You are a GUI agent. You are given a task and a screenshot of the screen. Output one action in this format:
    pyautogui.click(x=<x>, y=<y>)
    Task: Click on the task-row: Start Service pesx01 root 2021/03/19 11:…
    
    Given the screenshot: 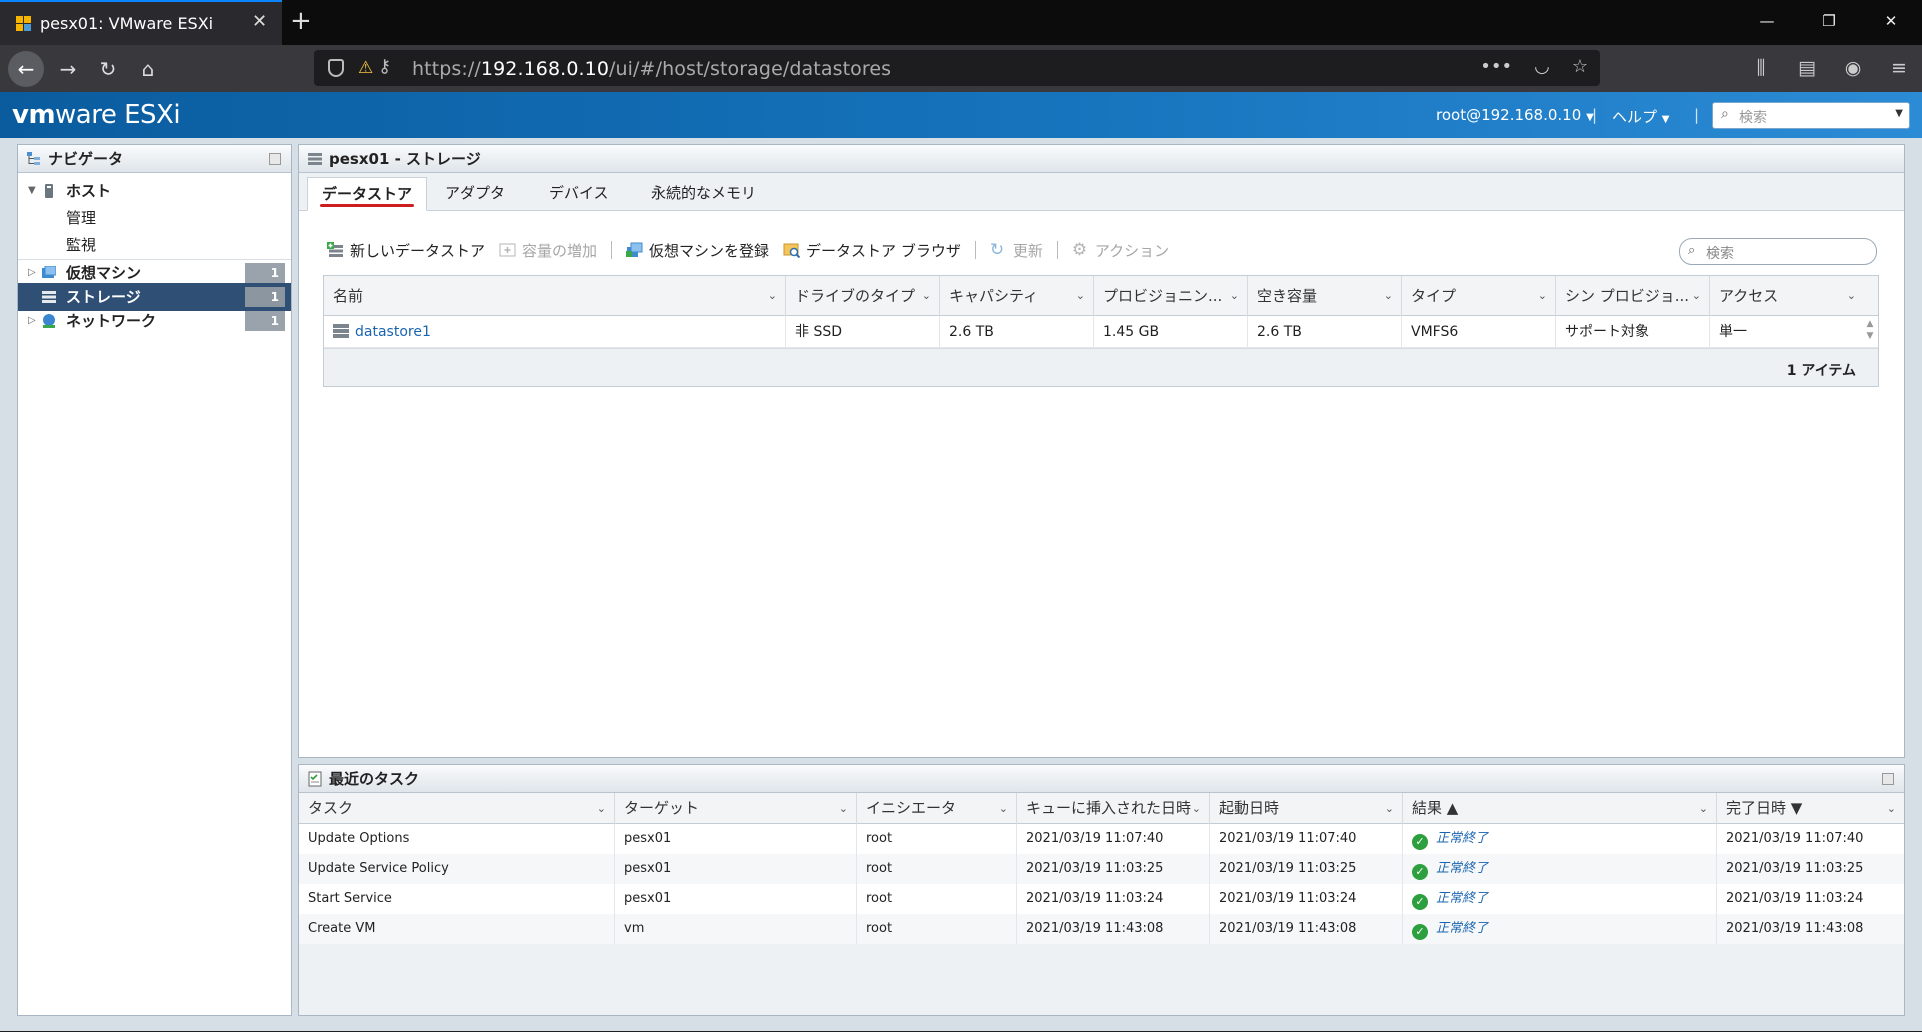 What is the action you would take?
    pyautogui.click(x=1101, y=899)
    